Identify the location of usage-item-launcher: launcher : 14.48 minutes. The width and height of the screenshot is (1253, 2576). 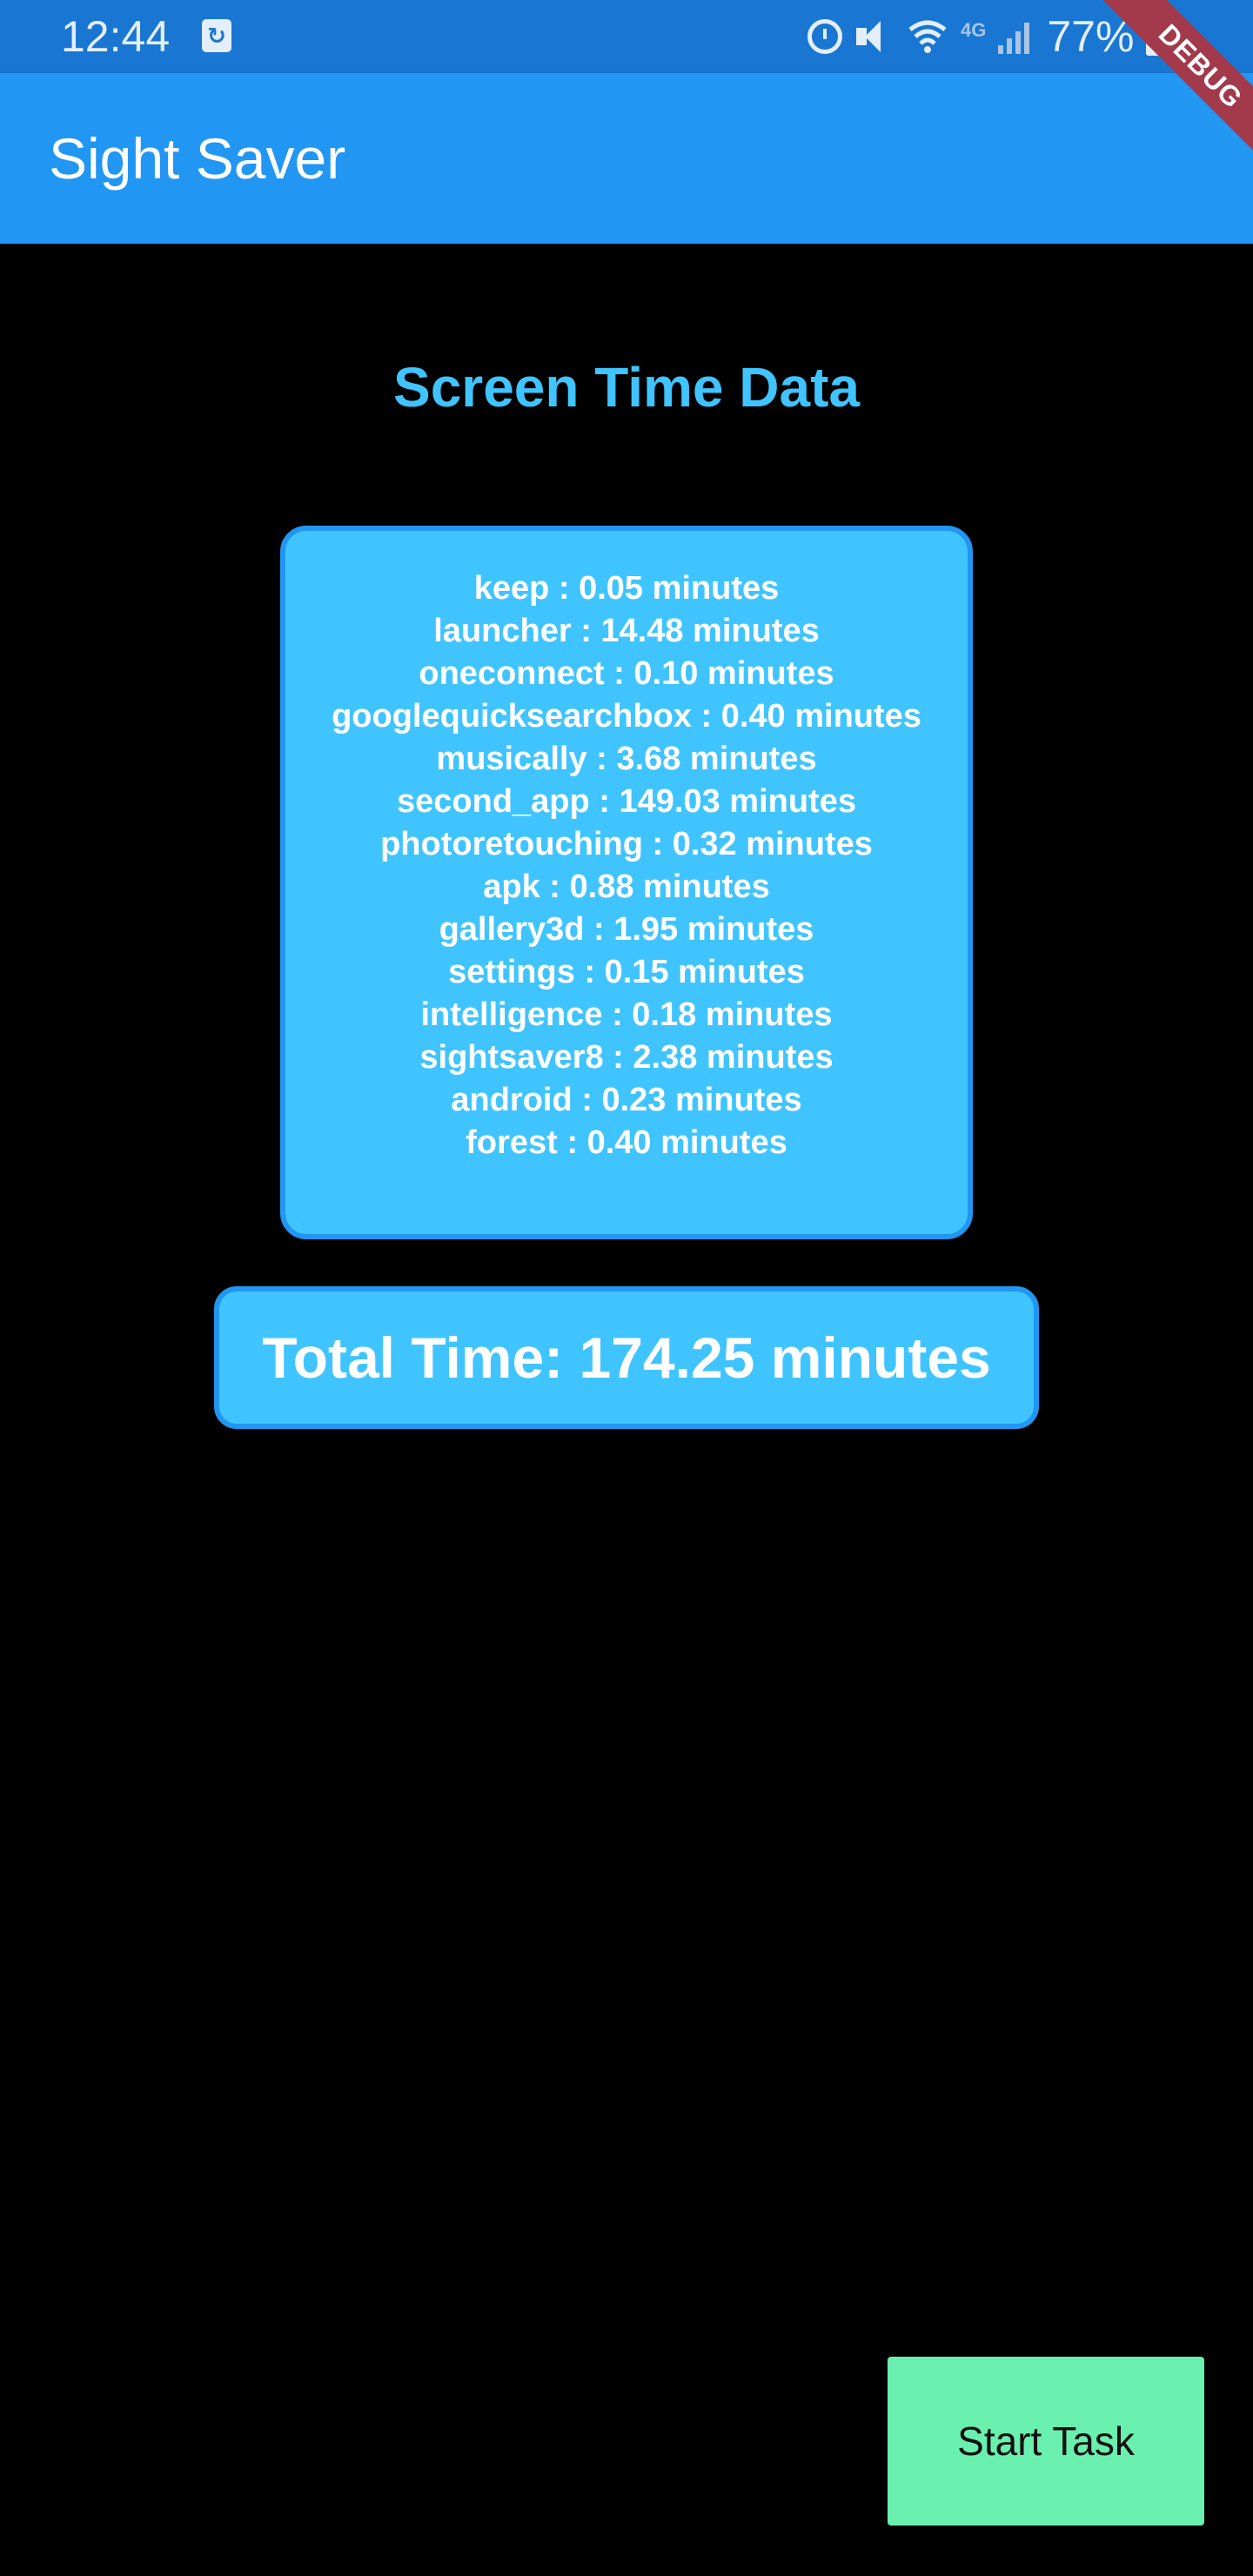
(626, 631).